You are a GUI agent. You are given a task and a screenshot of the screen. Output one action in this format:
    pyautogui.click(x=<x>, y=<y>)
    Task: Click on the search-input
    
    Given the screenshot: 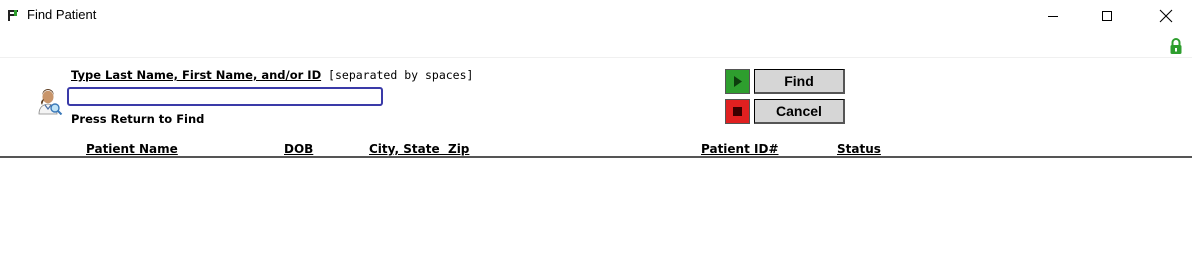 What is the action you would take?
    pyautogui.click(x=225, y=96)
    